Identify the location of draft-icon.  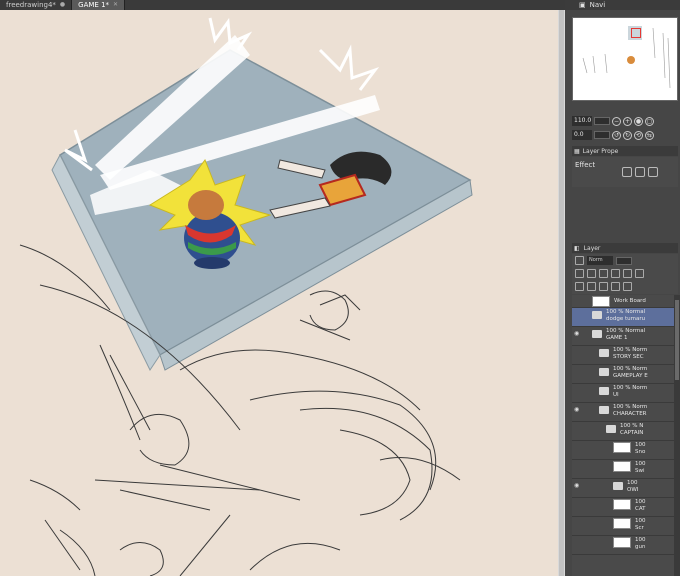
(615, 273).